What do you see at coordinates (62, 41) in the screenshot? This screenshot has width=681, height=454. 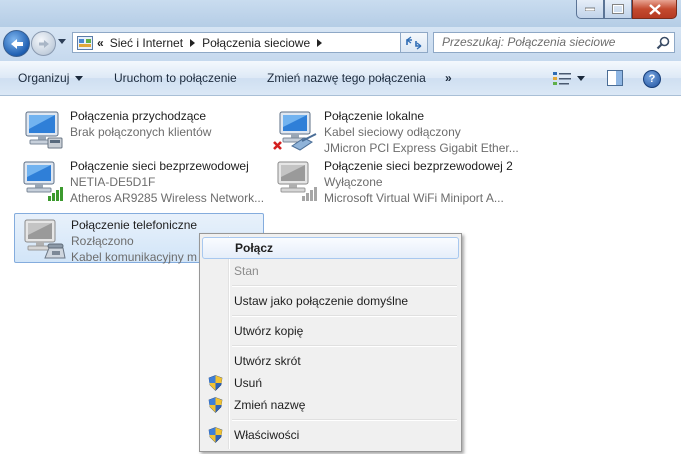 I see `recent-pages-dropdown` at bounding box center [62, 41].